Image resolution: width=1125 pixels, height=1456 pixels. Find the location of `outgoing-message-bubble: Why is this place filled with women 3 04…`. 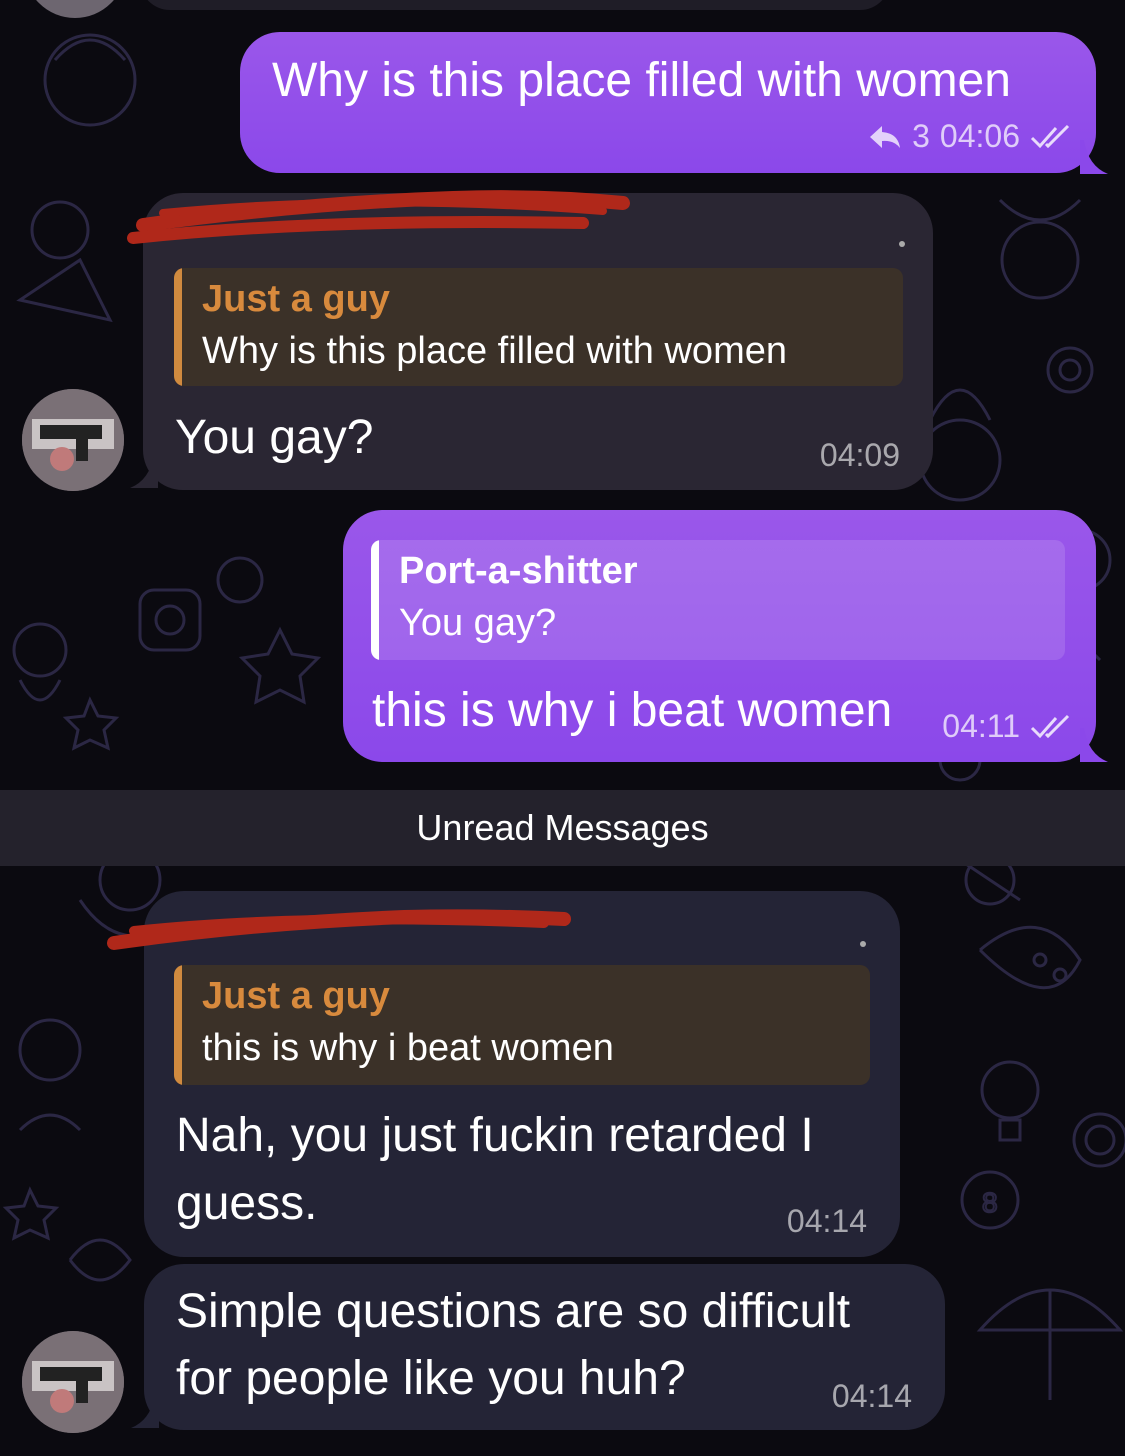

outgoing-message-bubble: Why is this place filled with women 3 04… is located at coordinates (668, 102).